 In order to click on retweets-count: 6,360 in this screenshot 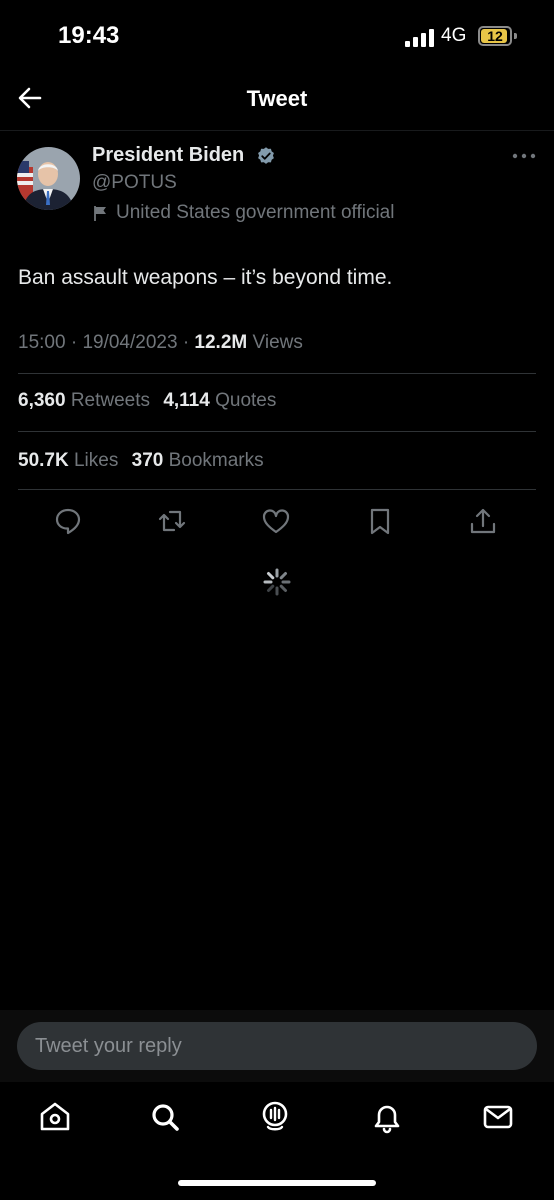, I will do `click(42, 400)`.